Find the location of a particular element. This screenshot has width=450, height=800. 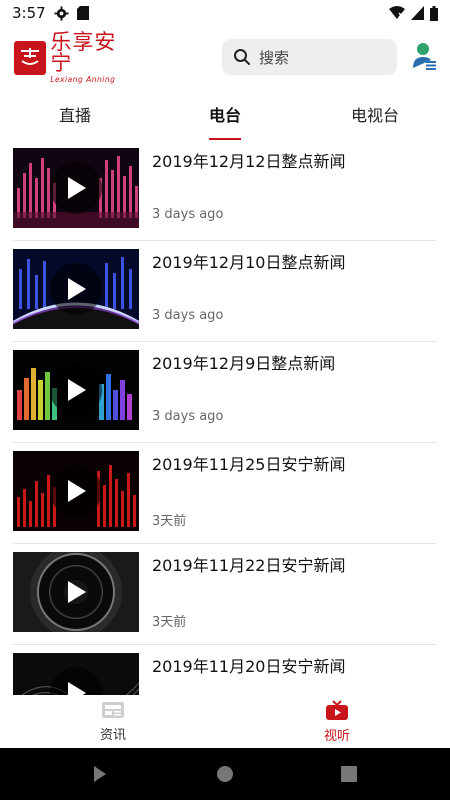

nav-label: 资讯 is located at coordinates (112, 735).